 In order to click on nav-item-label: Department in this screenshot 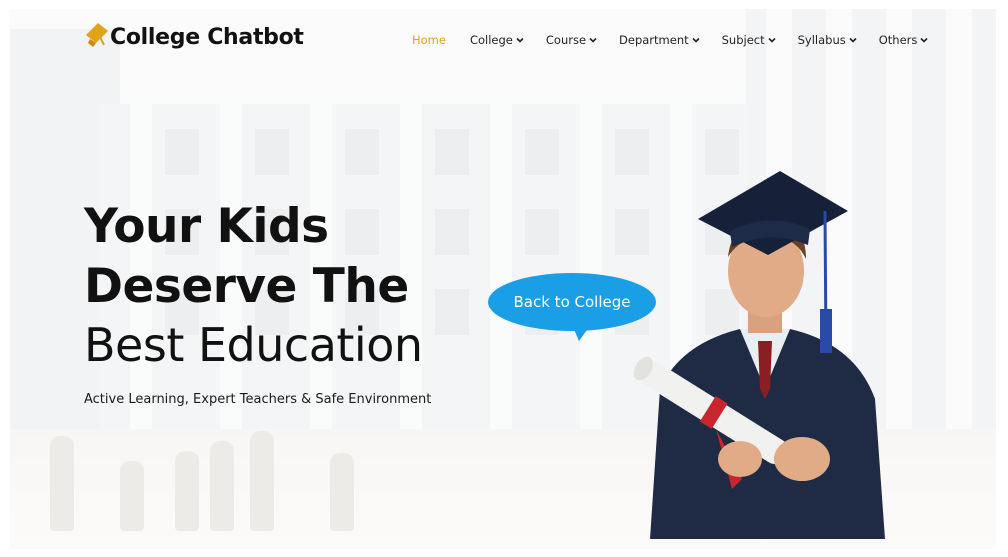, I will do `click(654, 40)`.